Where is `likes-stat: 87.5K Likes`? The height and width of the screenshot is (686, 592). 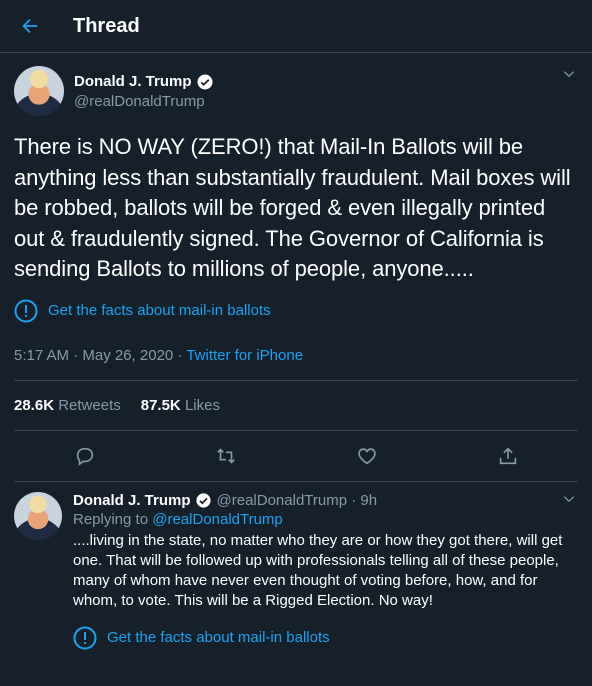 likes-stat: 87.5K Likes is located at coordinates (180, 405).